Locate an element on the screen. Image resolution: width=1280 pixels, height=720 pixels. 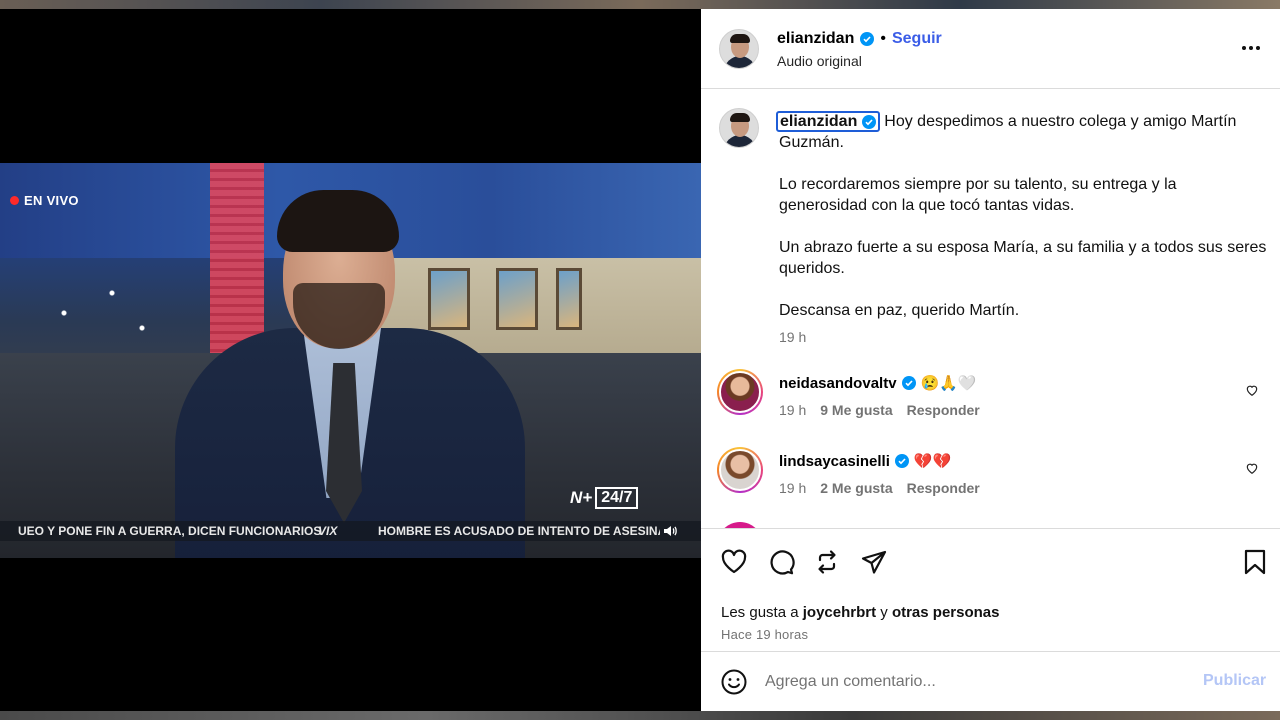
backdrop-strip-bottom is located at coordinates (640, 715).